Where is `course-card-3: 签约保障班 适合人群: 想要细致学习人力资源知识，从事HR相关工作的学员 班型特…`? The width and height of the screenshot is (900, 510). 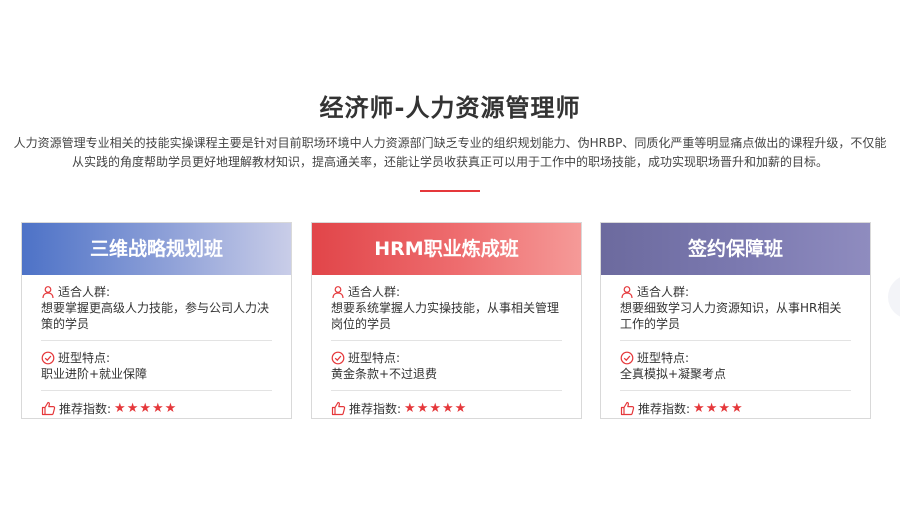 course-card-3: 签约保障班 适合人群: 想要细致学习人力资源知识，从事HR相关工作的学员 班型特… is located at coordinates (735, 320).